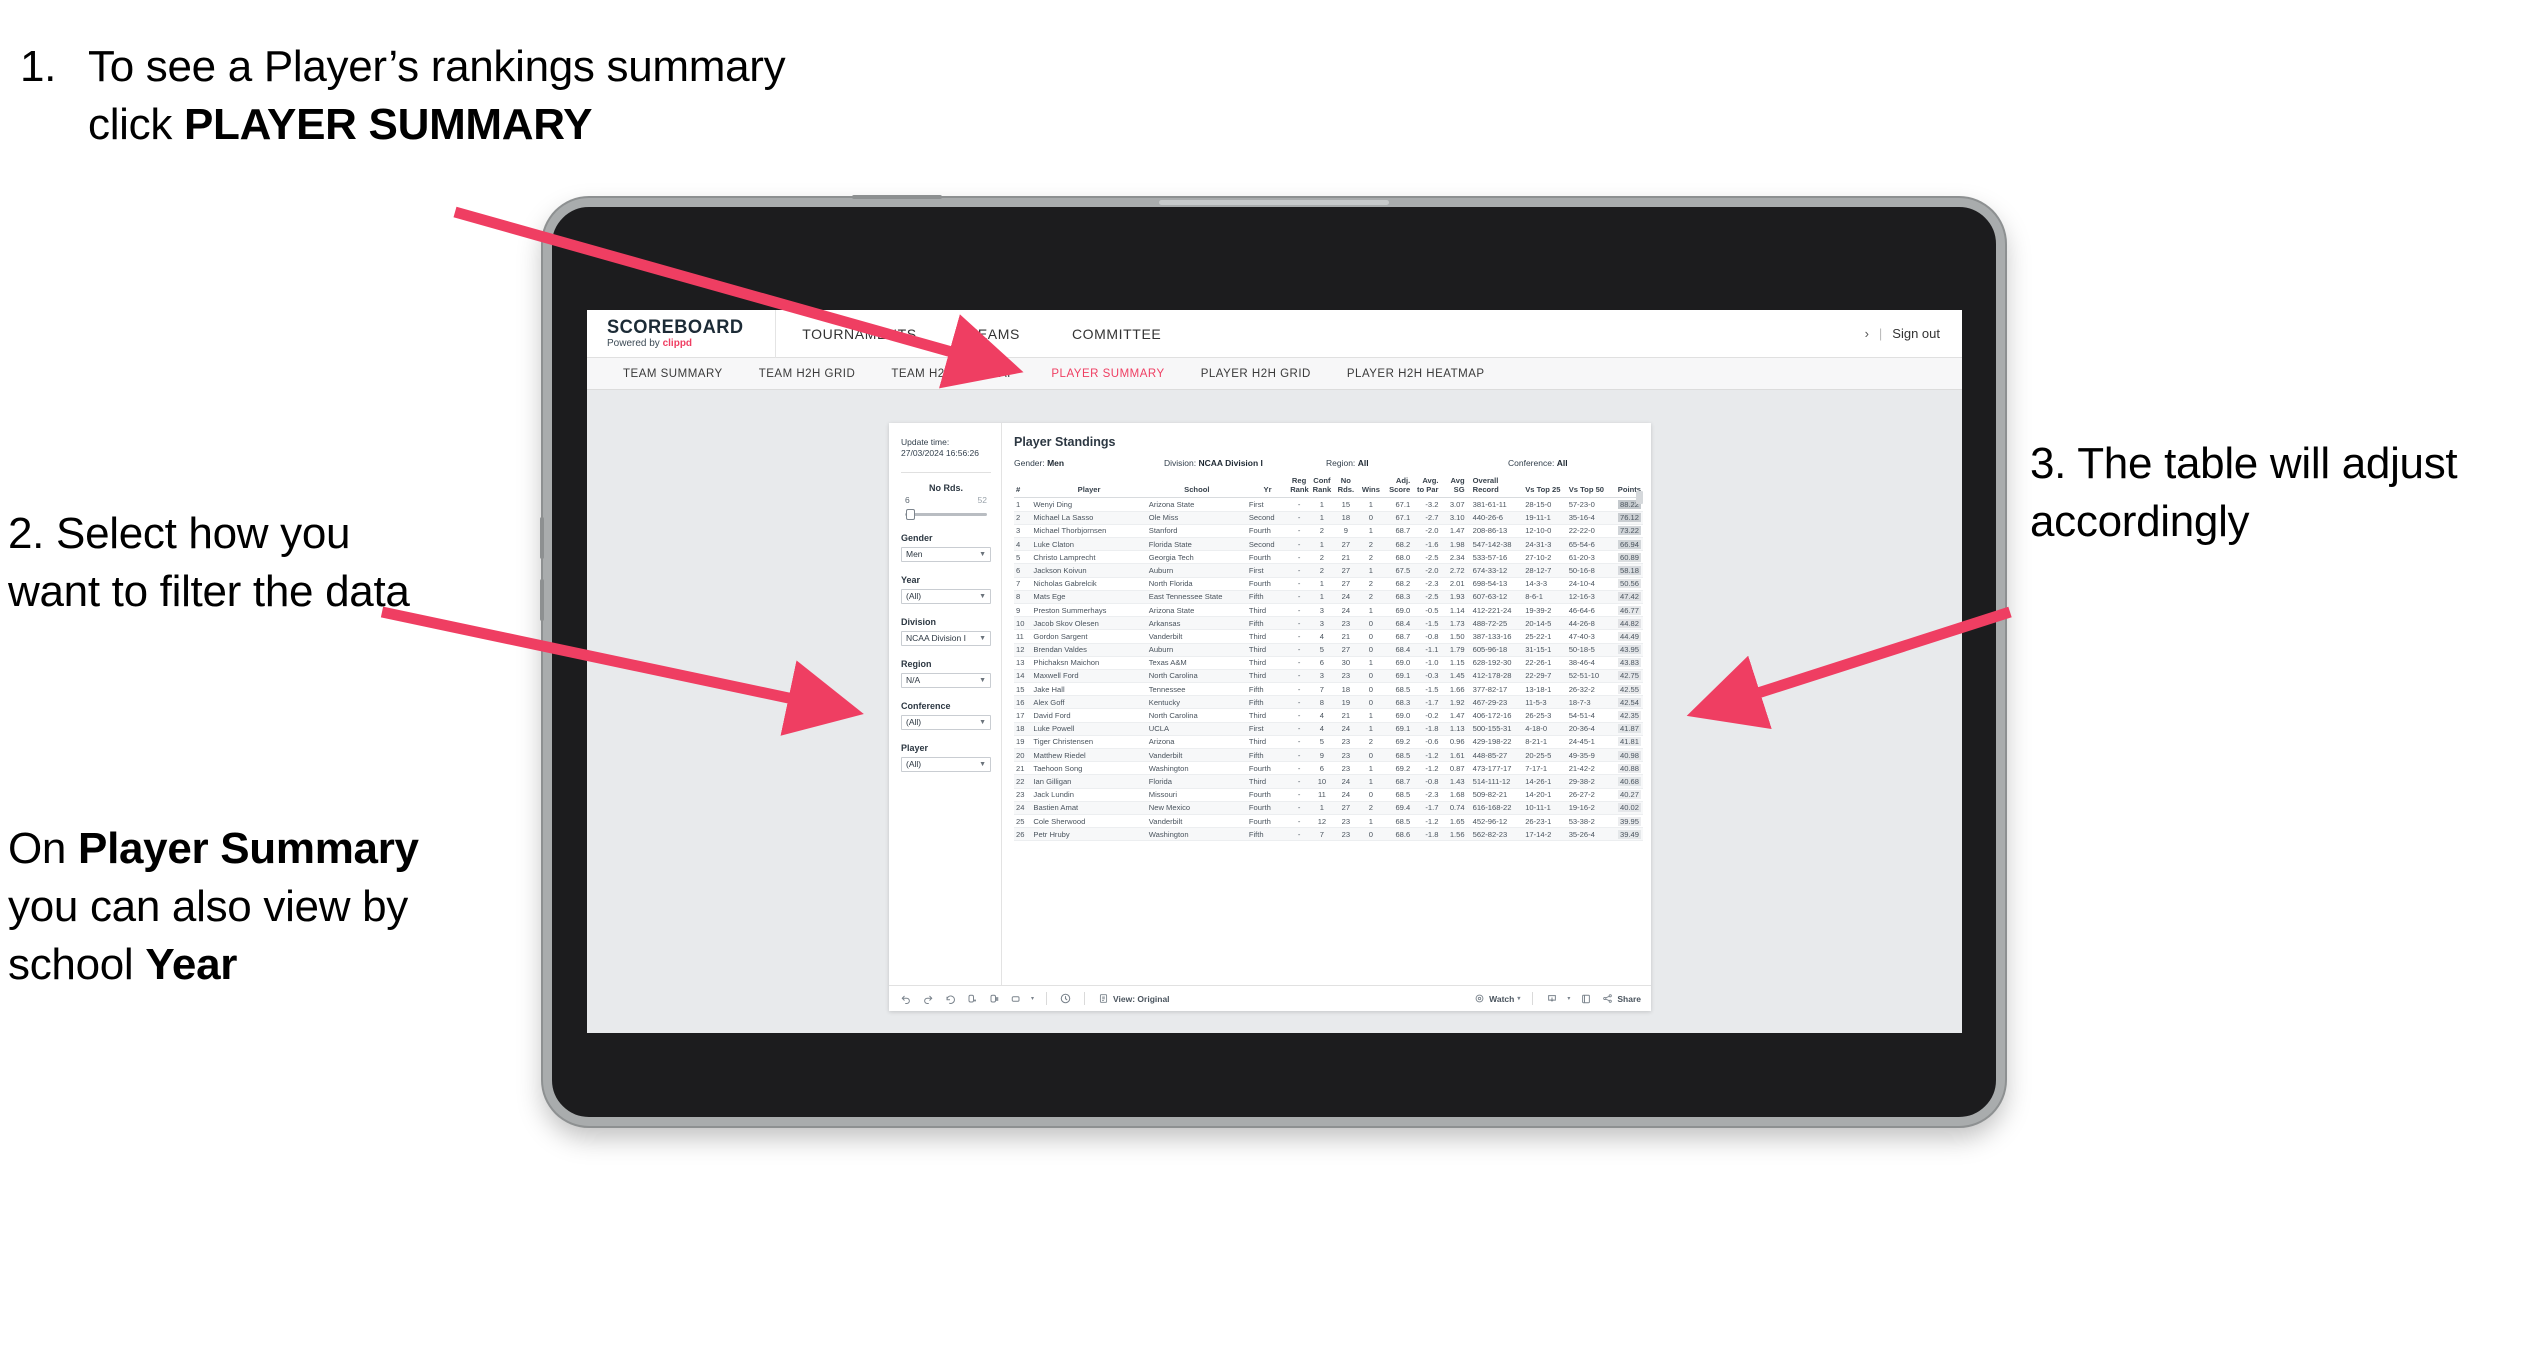 This screenshot has width=2526, height=1359. Describe the element at coordinates (946, 596) in the screenshot. I see `year-dropdown: (All) ▼` at that location.